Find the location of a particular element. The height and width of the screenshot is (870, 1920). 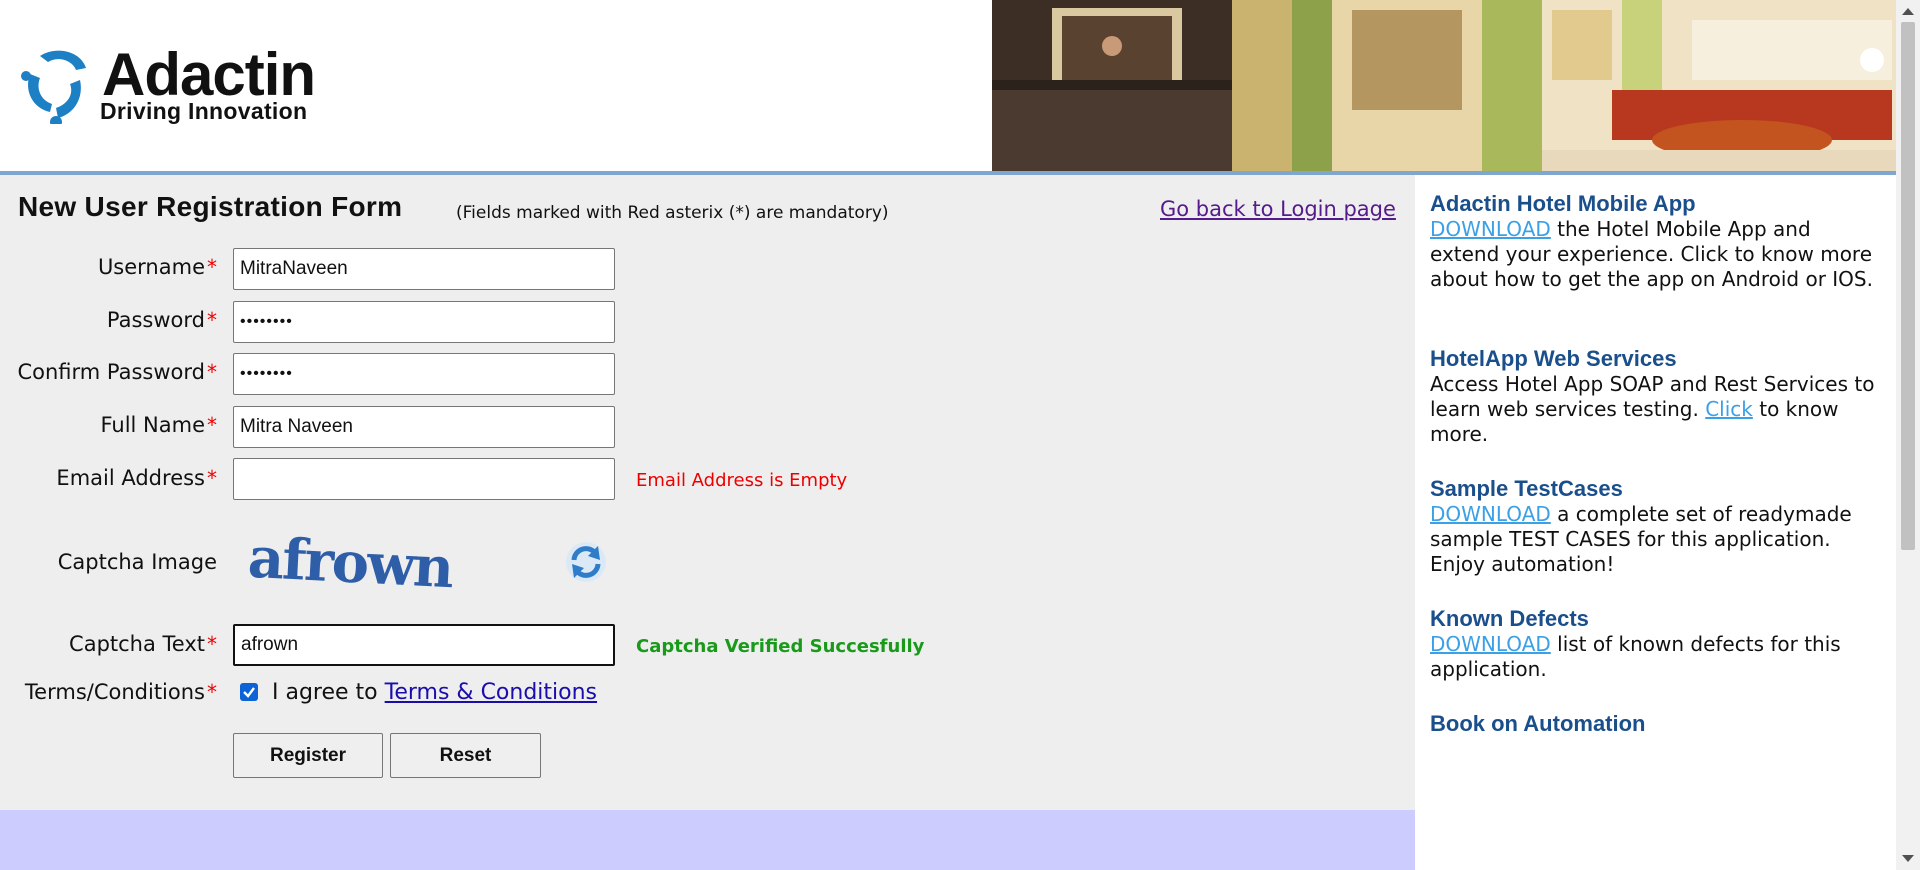

footer-band is located at coordinates (707, 840).